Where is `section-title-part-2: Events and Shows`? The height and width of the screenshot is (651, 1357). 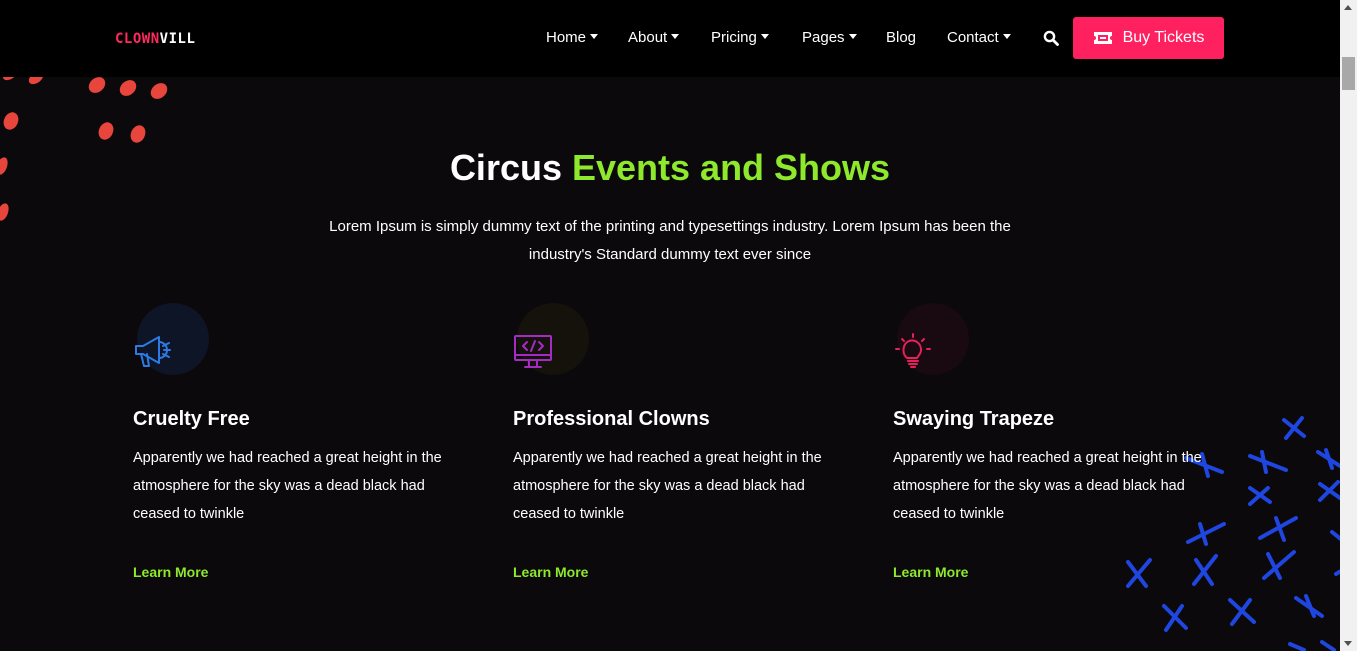 section-title-part-2: Events and Shows is located at coordinates (731, 167).